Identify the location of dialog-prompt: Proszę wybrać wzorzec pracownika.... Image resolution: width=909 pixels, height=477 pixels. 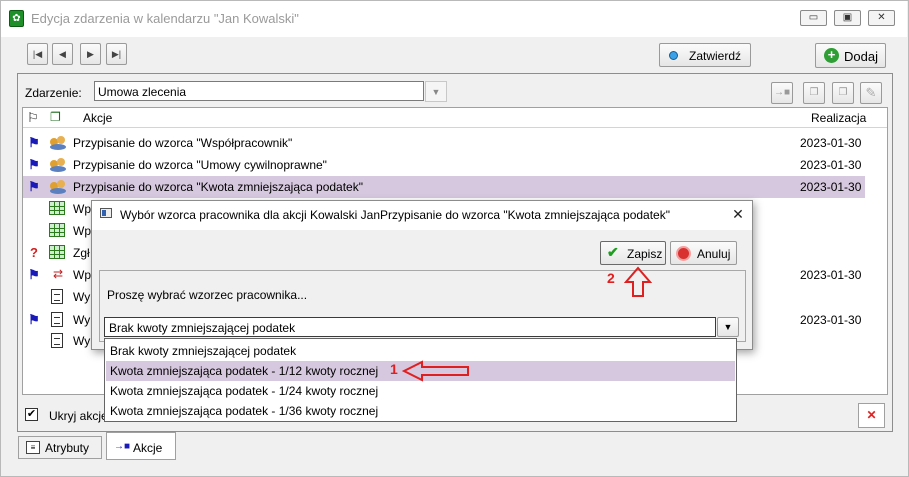
(207, 295).